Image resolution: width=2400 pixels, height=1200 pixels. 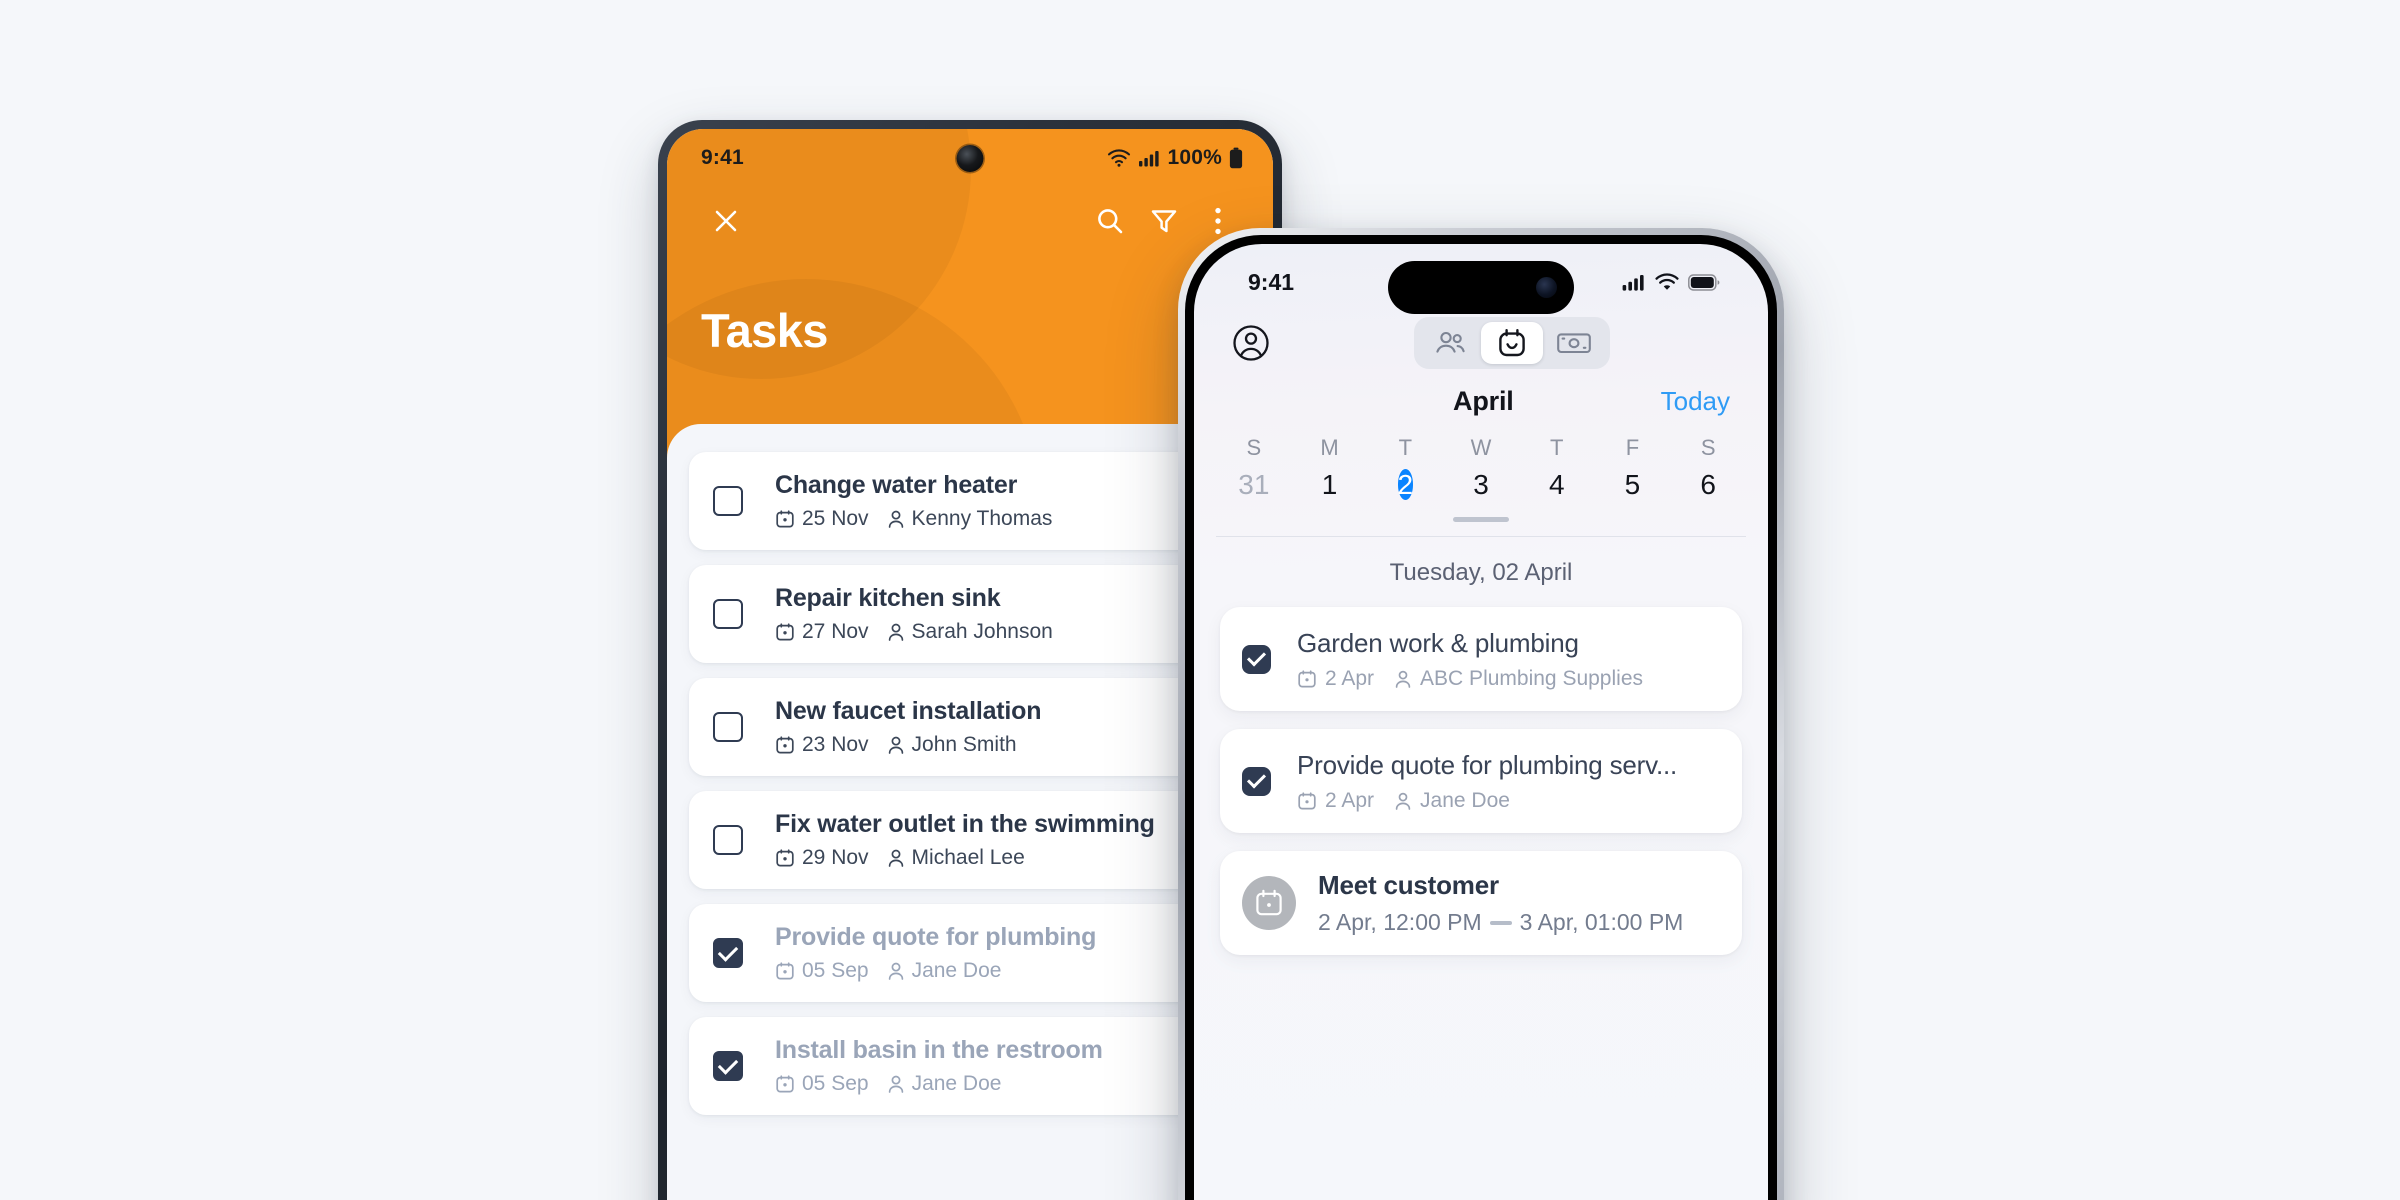 What do you see at coordinates (1000, 840) in the screenshot?
I see `task-content: Fix water outlet in the swimming 29 Nov` at bounding box center [1000, 840].